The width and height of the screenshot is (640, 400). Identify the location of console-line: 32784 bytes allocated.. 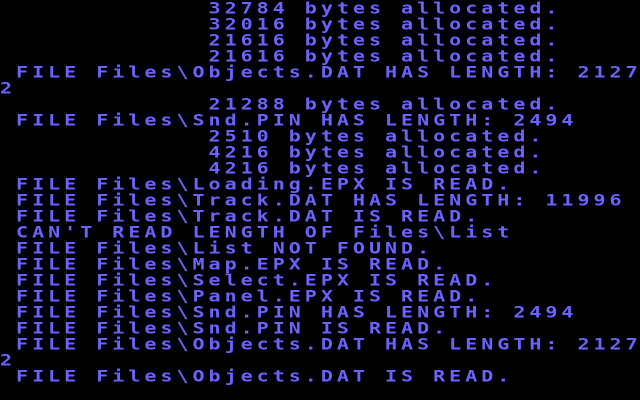
(281, 9).